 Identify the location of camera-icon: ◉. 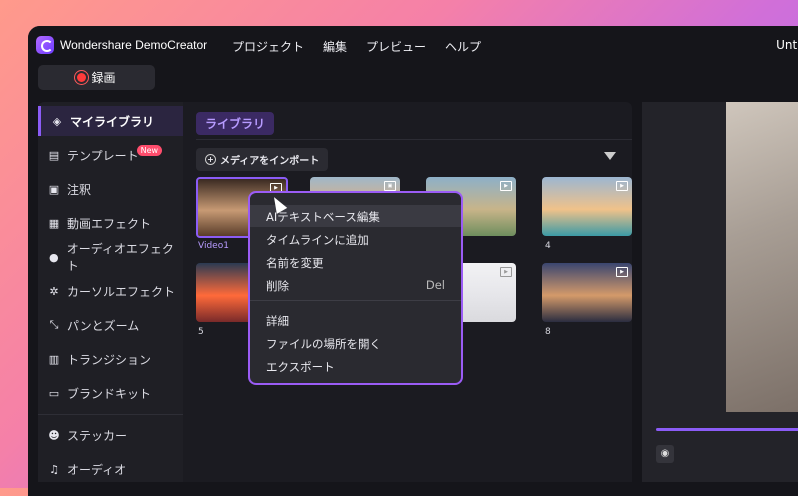
(665, 454).